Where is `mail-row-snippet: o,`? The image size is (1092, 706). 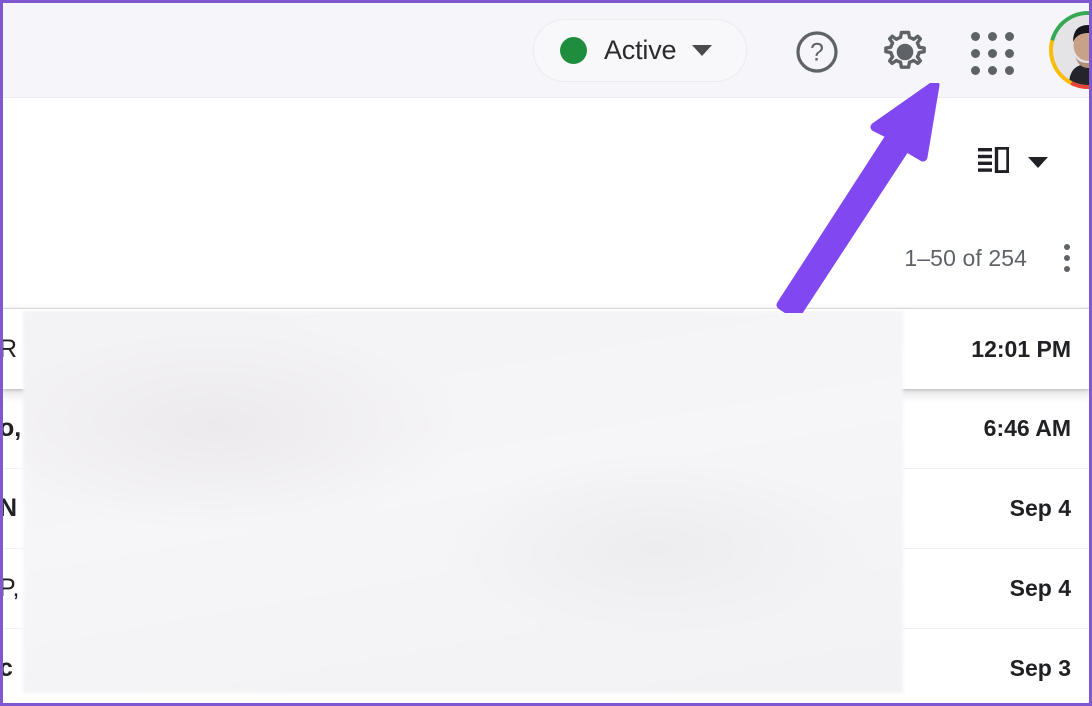 mail-row-snippet: o, is located at coordinates (11, 428).